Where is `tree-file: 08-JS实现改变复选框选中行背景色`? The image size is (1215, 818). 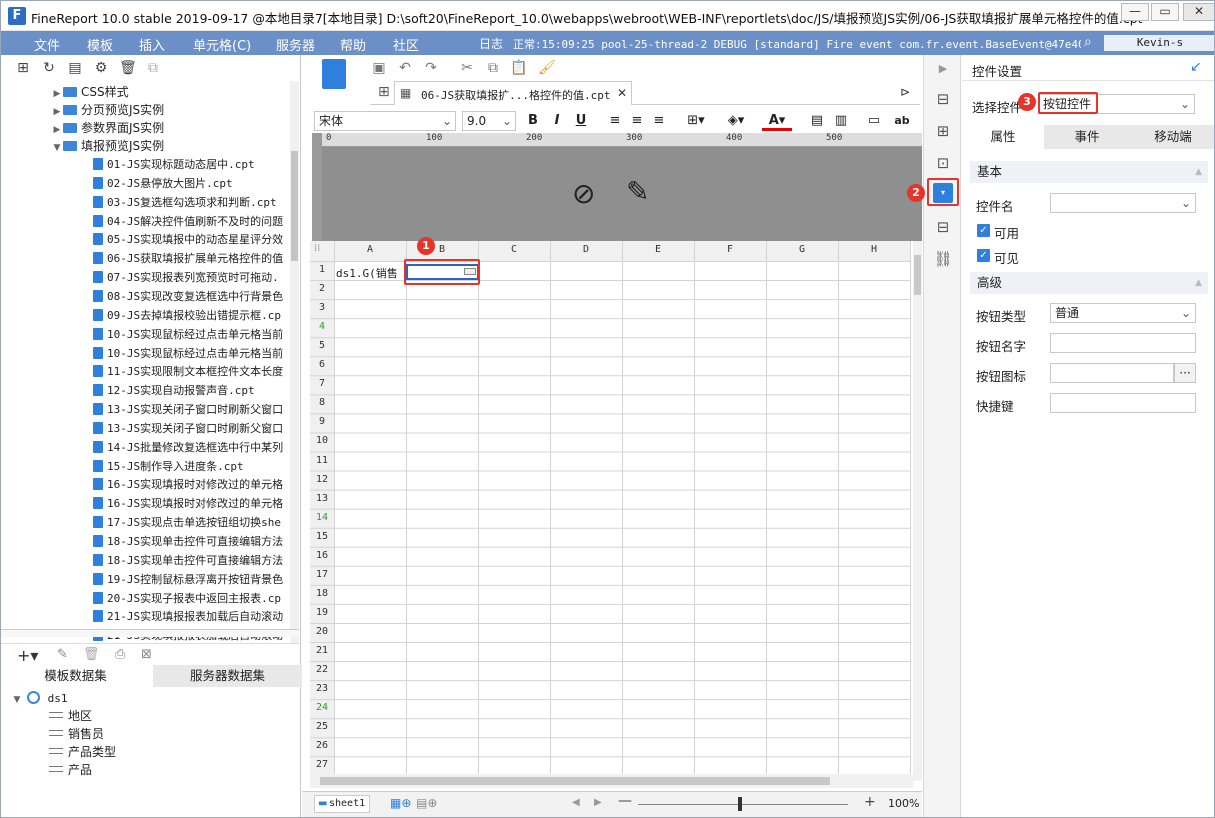 tree-file: 08-JS实现改变复选框选中行背景色 is located at coordinates (188, 296).